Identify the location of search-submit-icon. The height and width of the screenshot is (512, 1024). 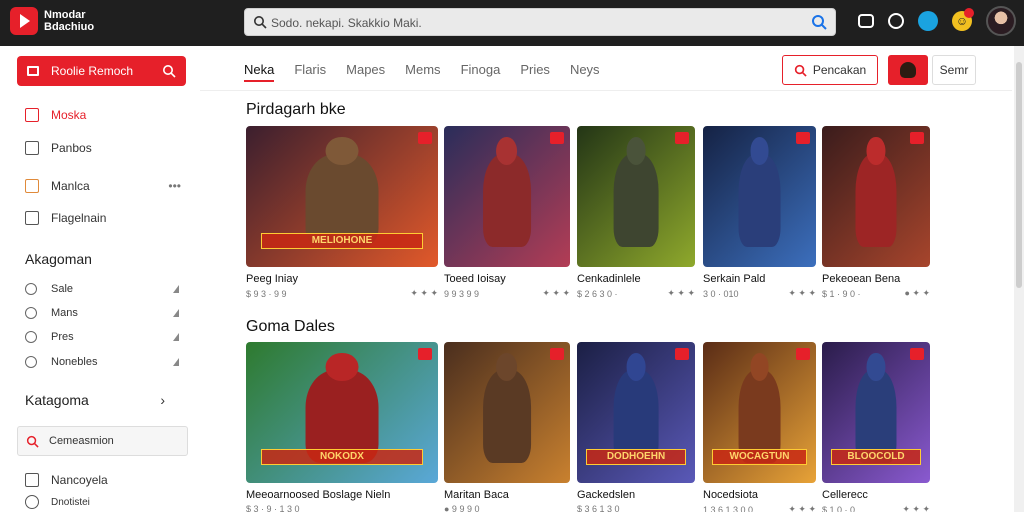
(819, 22).